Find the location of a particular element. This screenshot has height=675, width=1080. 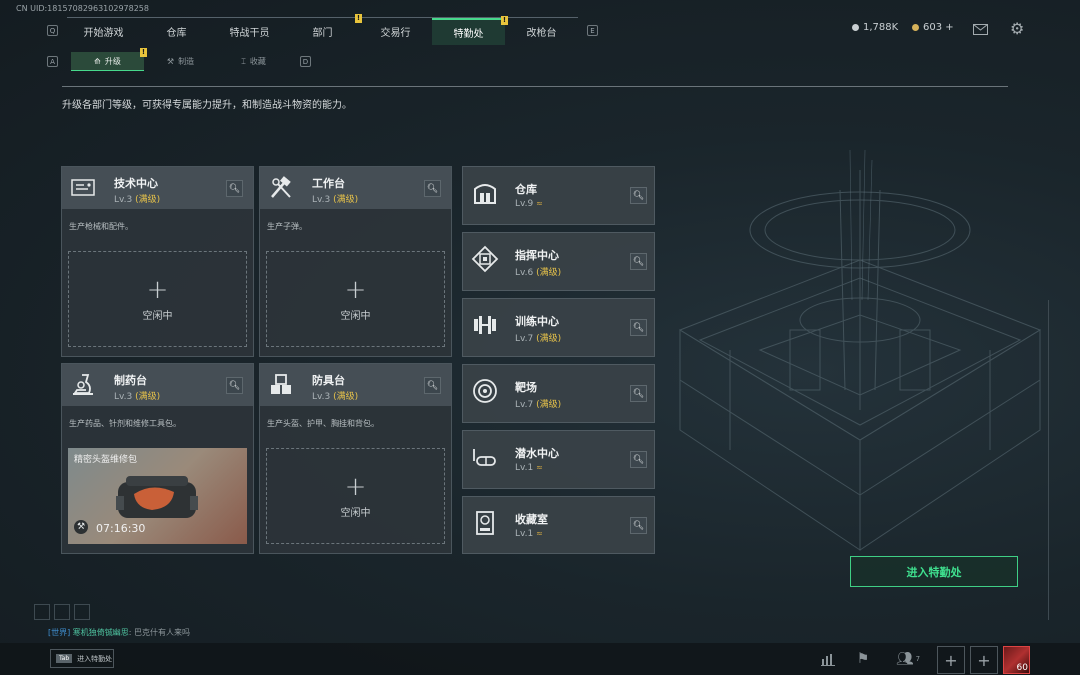

department-card-workbench: 工作台 Lv.3 (满级) 🔍︎ 生产子弹。 + 空闲中 is located at coordinates (355, 261).